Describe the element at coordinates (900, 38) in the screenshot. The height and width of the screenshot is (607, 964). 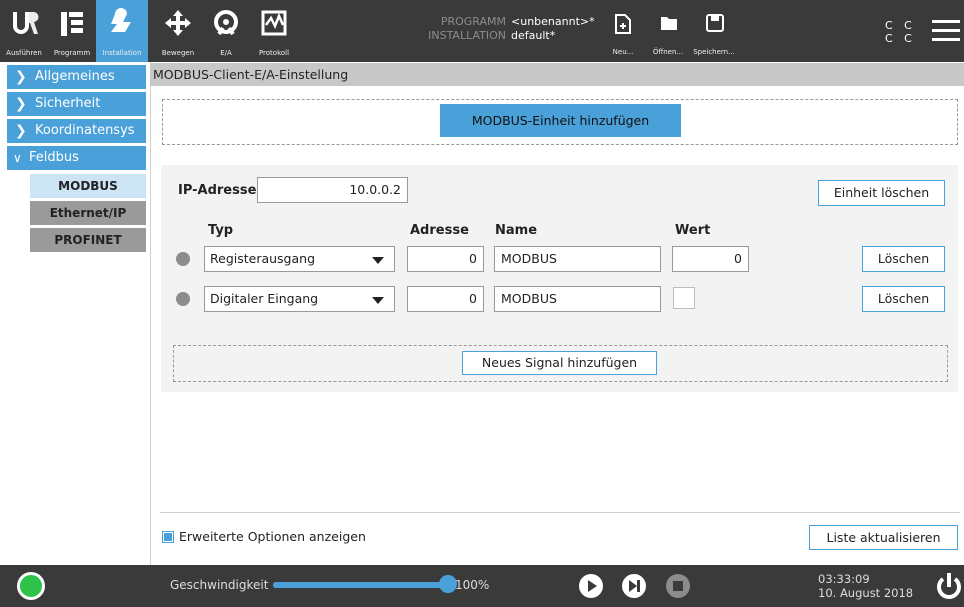
I see `cc-line-2: C C` at that location.